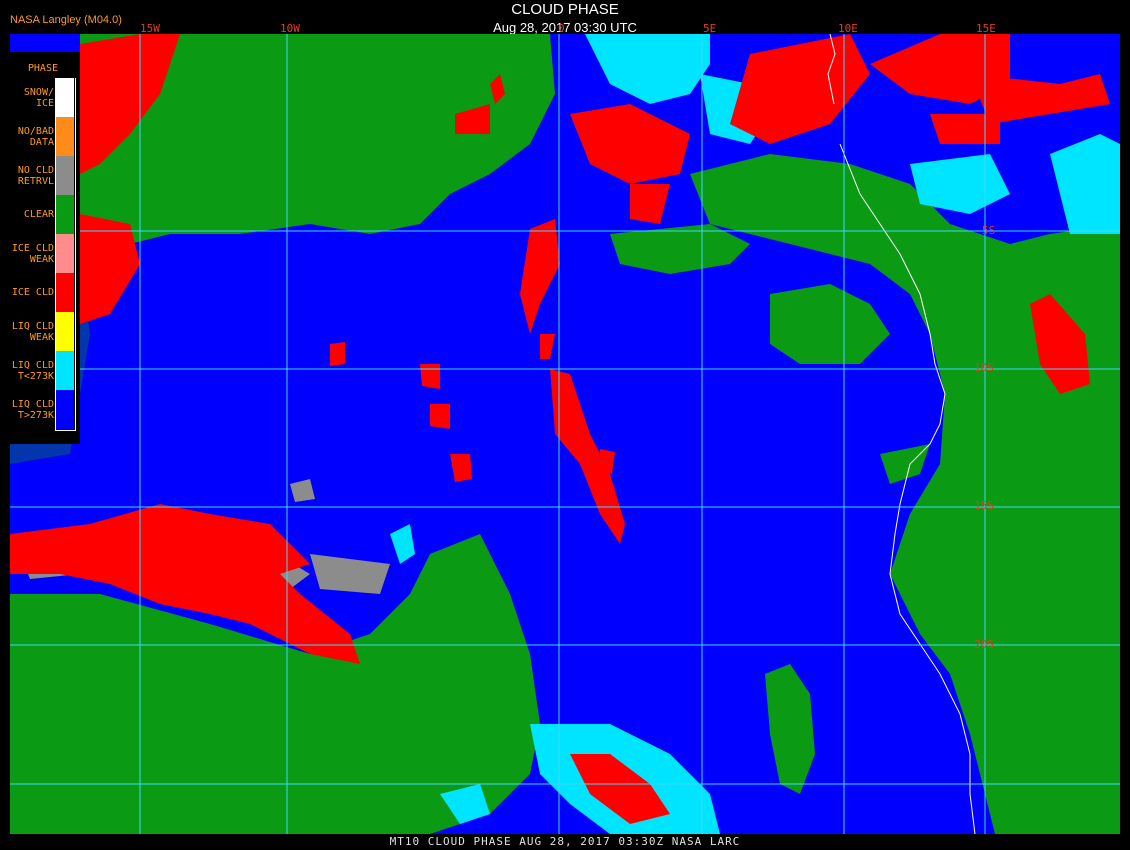  What do you see at coordinates (42, 68) in the screenshot?
I see `legend-title: PHASE` at bounding box center [42, 68].